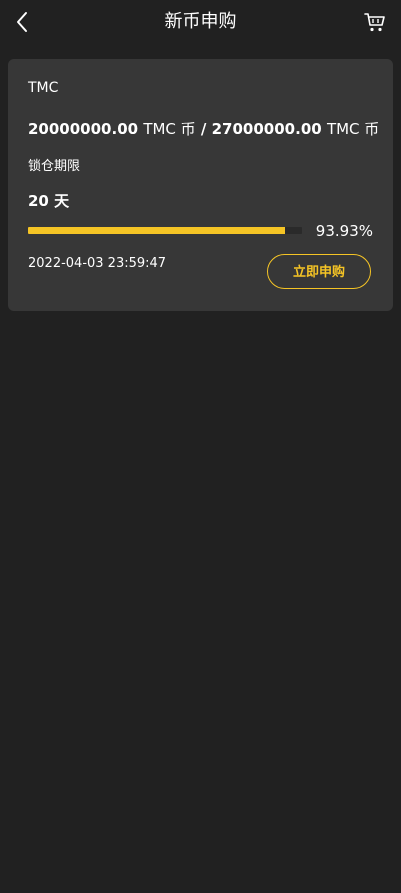  I want to click on coin-name: TMC, so click(43, 88).